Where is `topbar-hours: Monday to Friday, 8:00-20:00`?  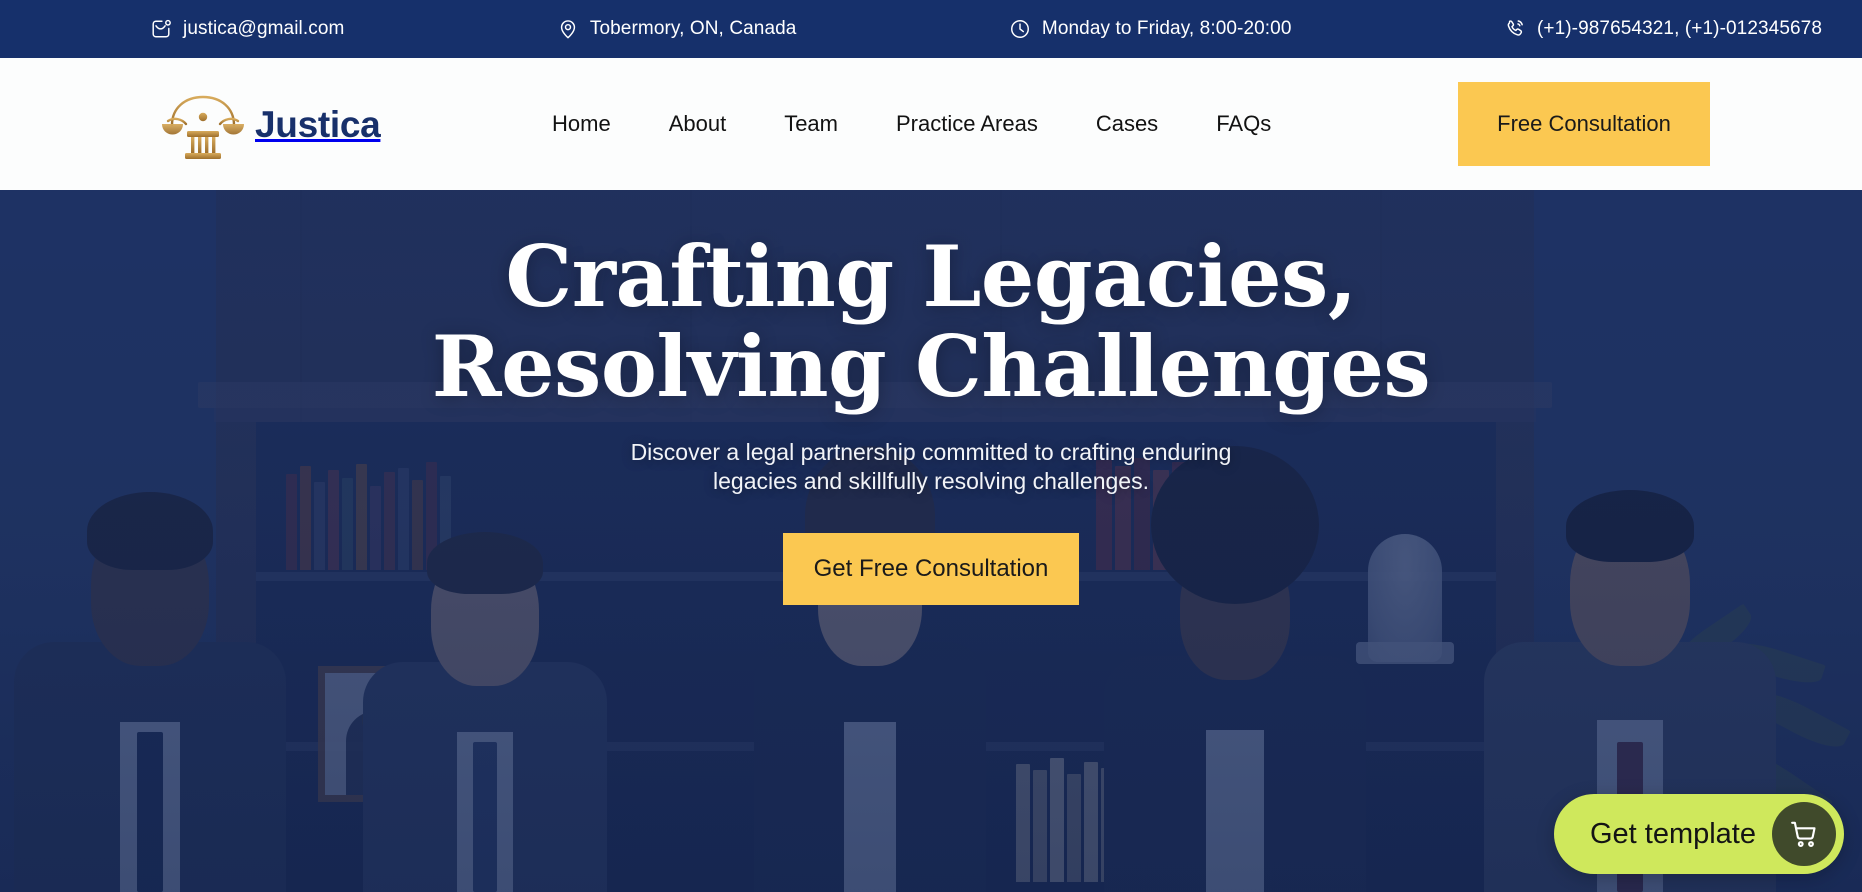 topbar-hours: Monday to Friday, 8:00-20:00 is located at coordinates (1150, 29).